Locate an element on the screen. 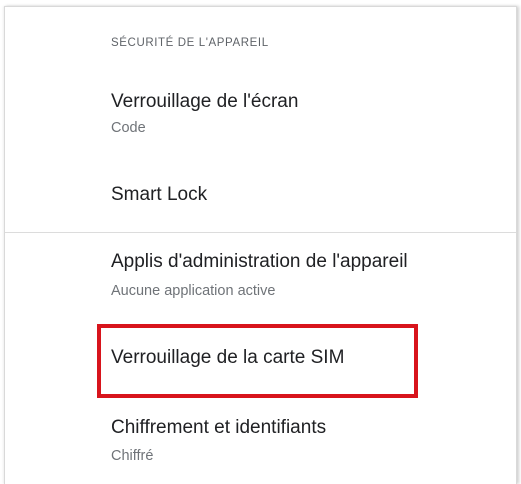  setting-summary: Chiffré is located at coordinates (132, 456).